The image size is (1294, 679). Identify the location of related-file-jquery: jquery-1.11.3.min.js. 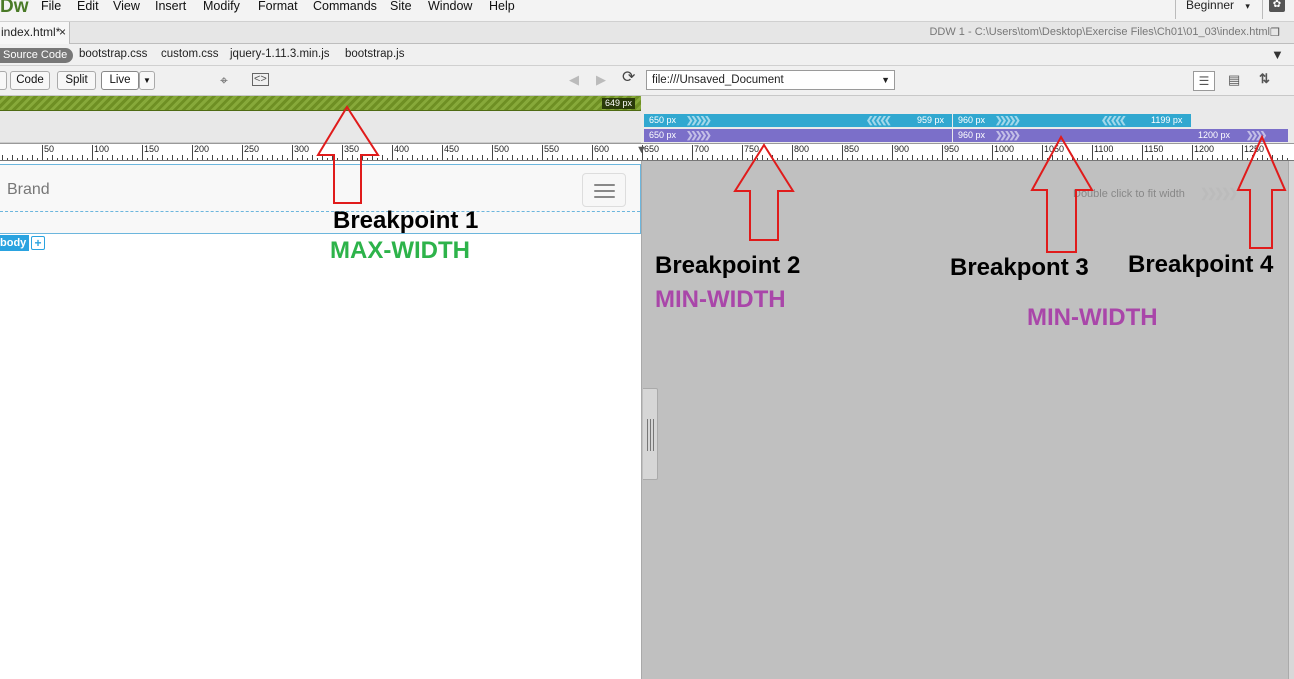
(280, 54).